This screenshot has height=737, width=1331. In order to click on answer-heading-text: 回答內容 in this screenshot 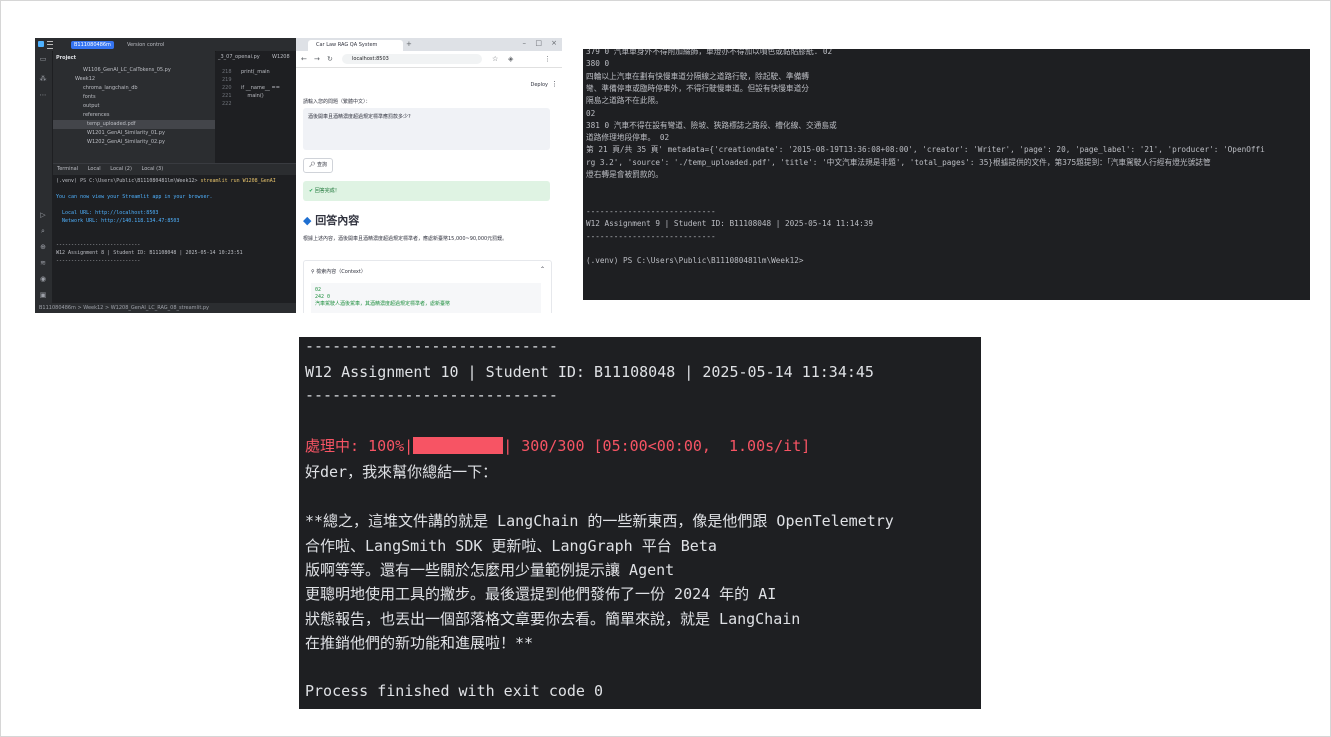, I will do `click(337, 220)`.